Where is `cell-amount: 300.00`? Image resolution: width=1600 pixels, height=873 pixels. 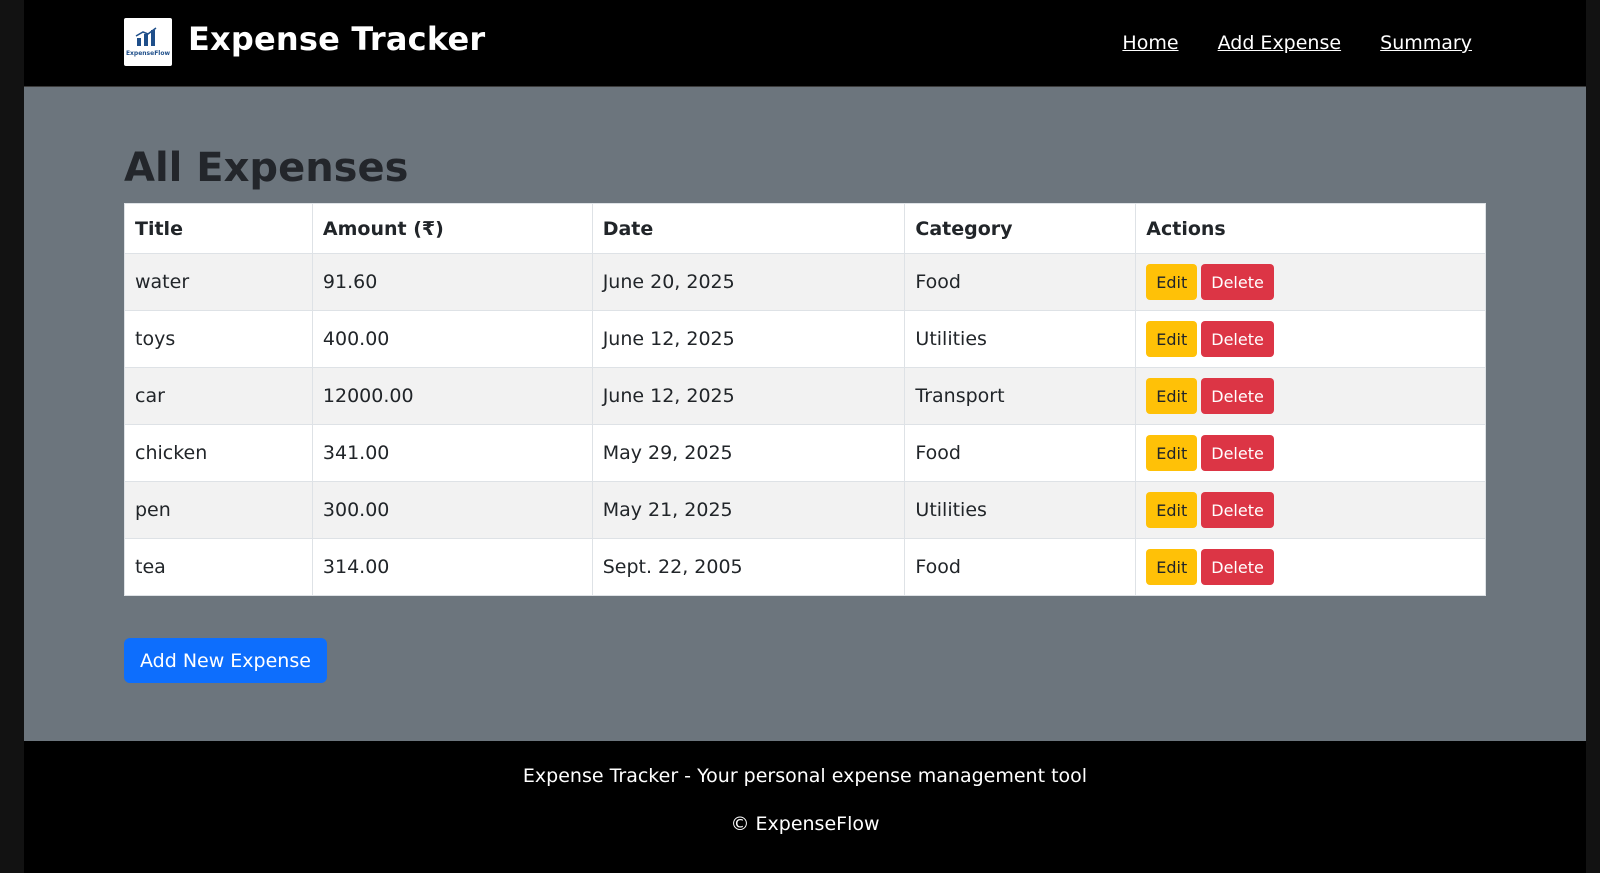 cell-amount: 300.00 is located at coordinates (452, 510).